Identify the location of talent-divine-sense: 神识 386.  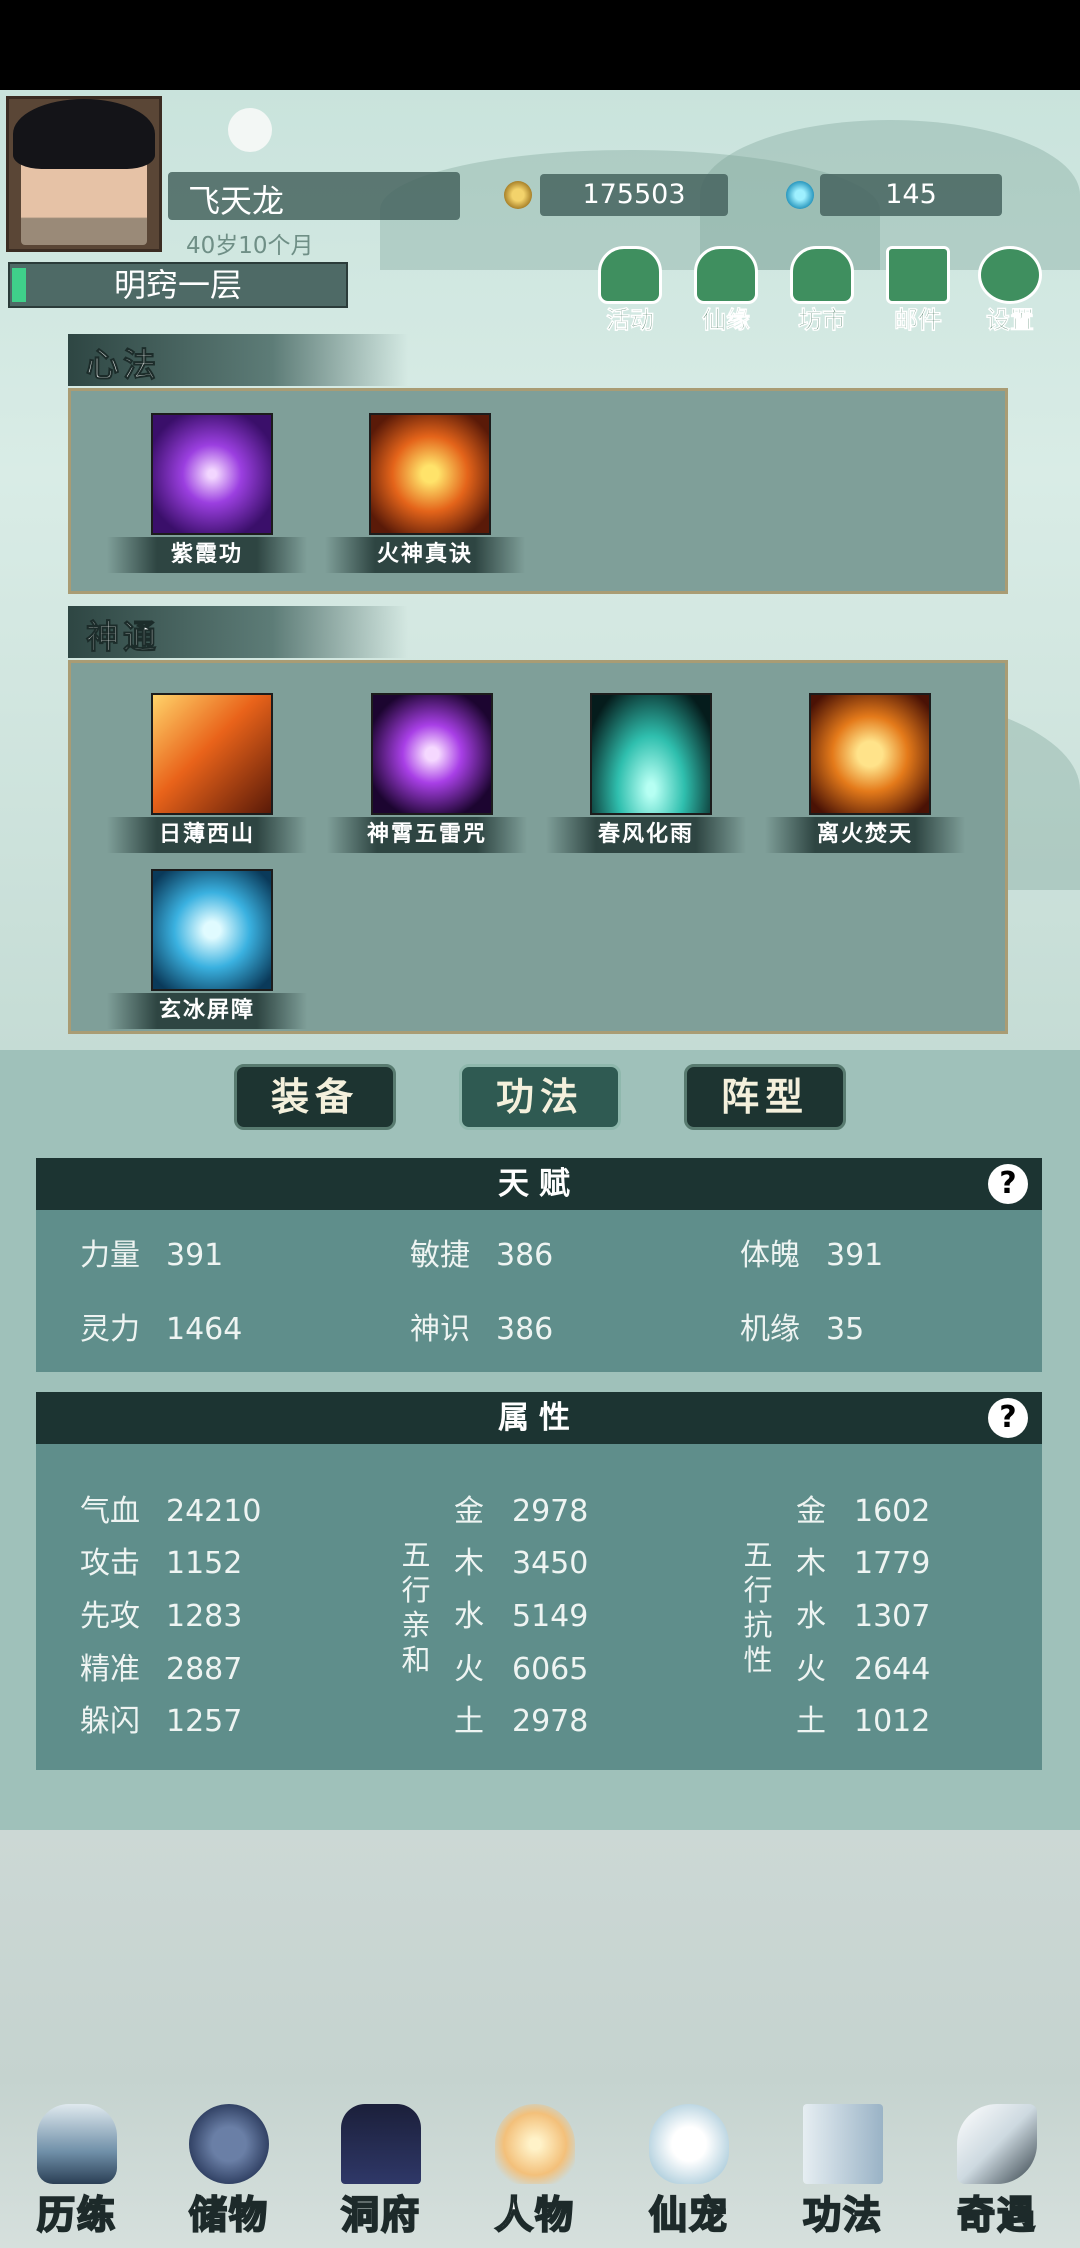
(482, 1329).